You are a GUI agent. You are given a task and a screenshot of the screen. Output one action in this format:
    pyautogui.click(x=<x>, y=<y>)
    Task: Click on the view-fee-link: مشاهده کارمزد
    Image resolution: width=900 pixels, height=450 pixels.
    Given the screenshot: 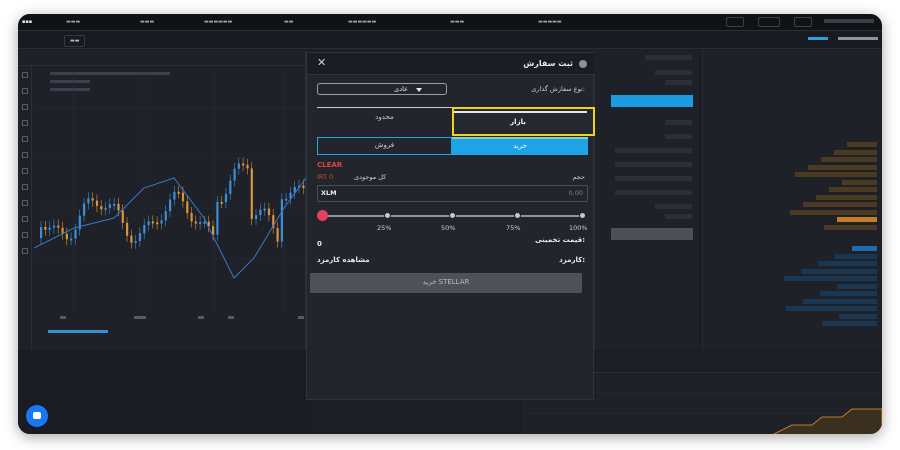 What is the action you would take?
    pyautogui.click(x=343, y=260)
    